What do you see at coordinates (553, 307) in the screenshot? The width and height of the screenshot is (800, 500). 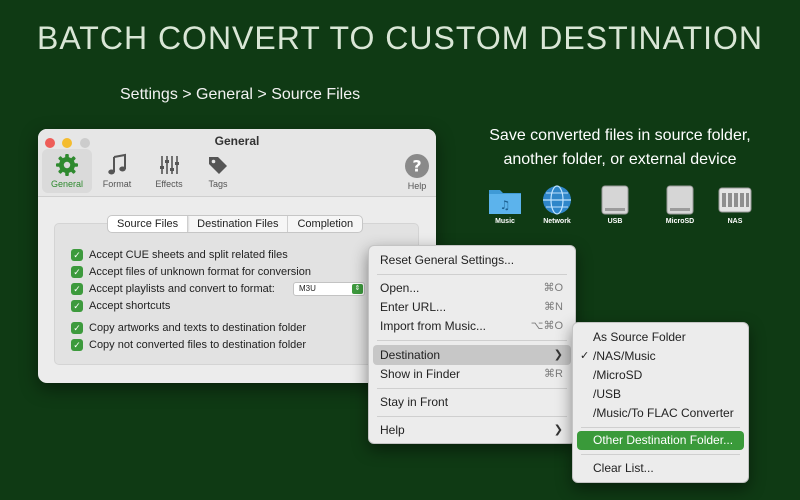 I see `menu-shortcut: ⌘N` at bounding box center [553, 307].